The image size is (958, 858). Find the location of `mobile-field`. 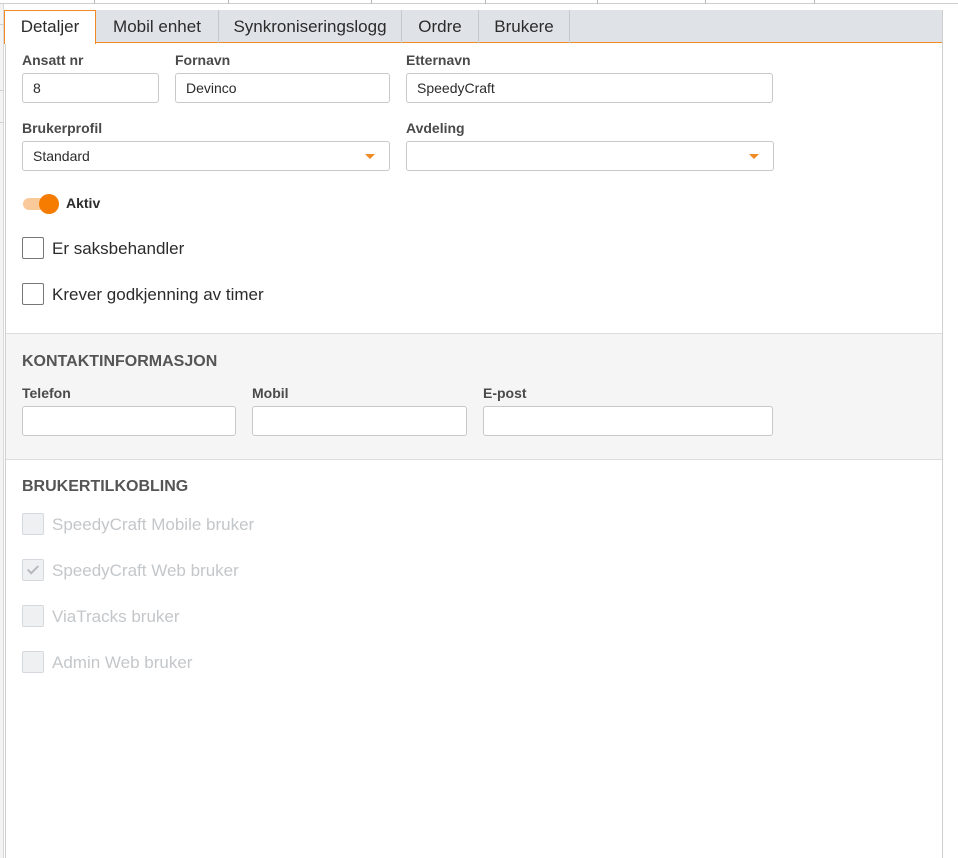

mobile-field is located at coordinates (359, 421).